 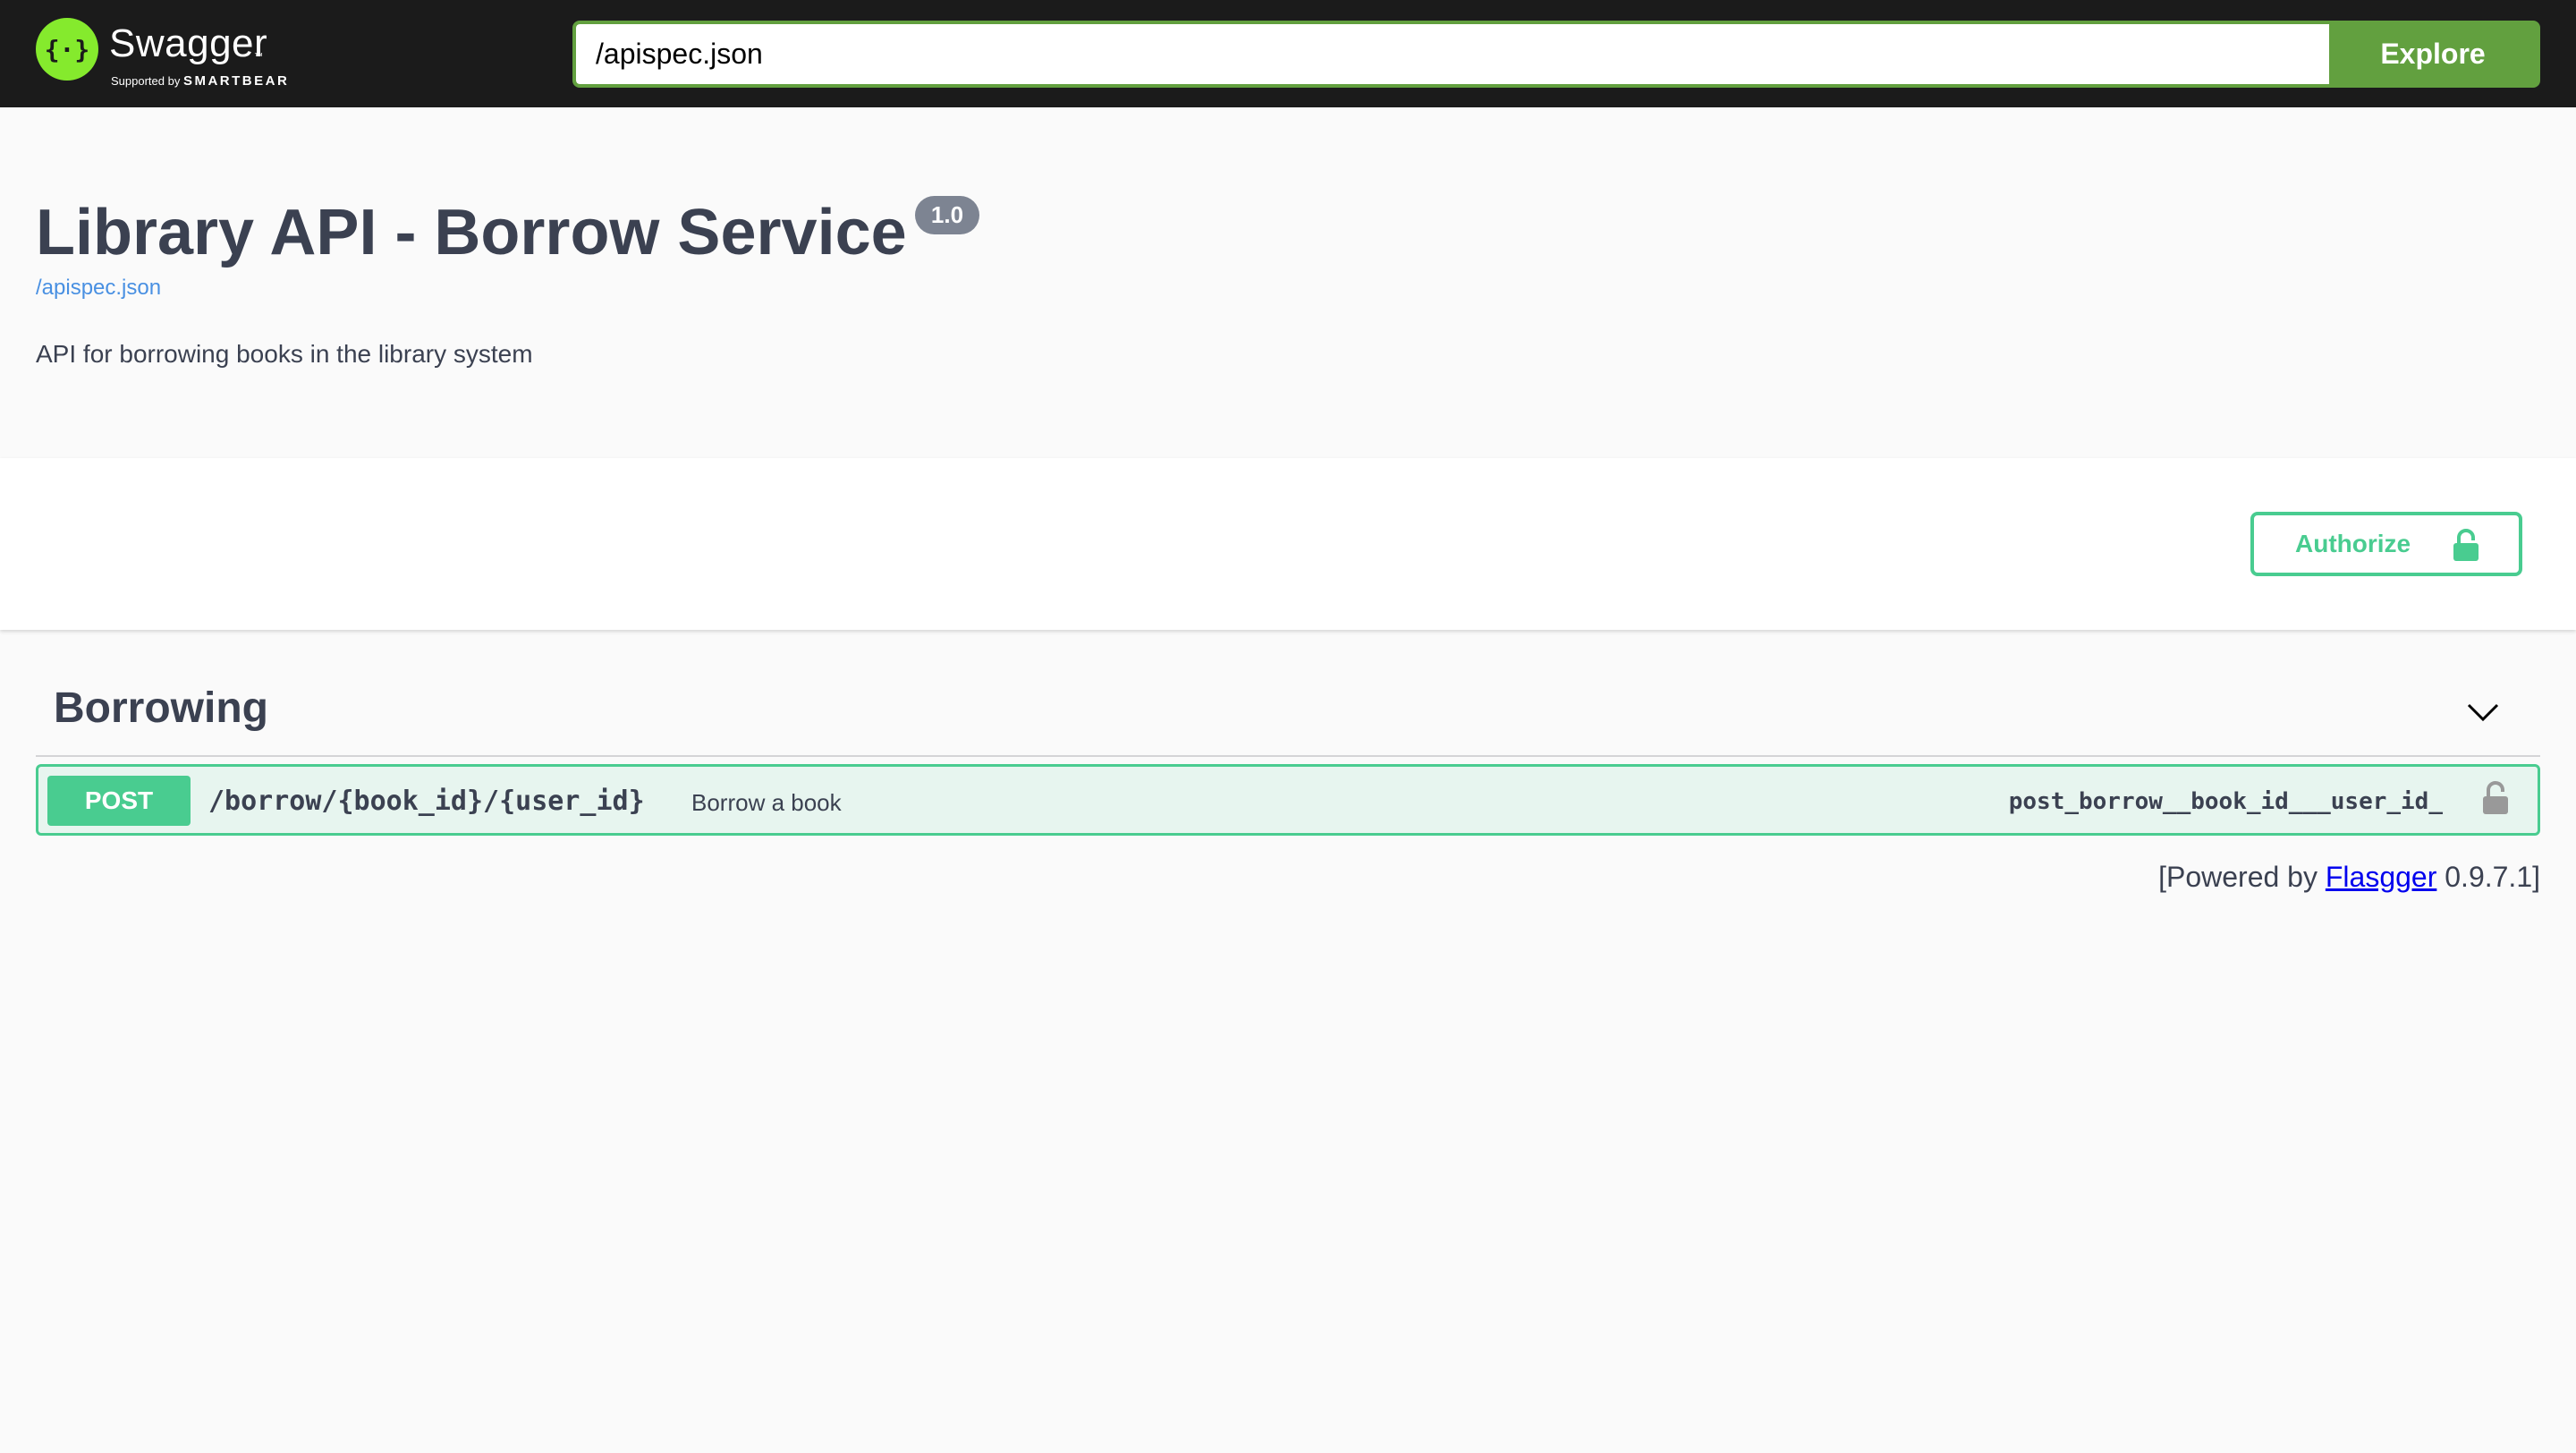 I want to click on operation-path: /borrow/{book_id}/{user_id}, so click(x=426, y=801).